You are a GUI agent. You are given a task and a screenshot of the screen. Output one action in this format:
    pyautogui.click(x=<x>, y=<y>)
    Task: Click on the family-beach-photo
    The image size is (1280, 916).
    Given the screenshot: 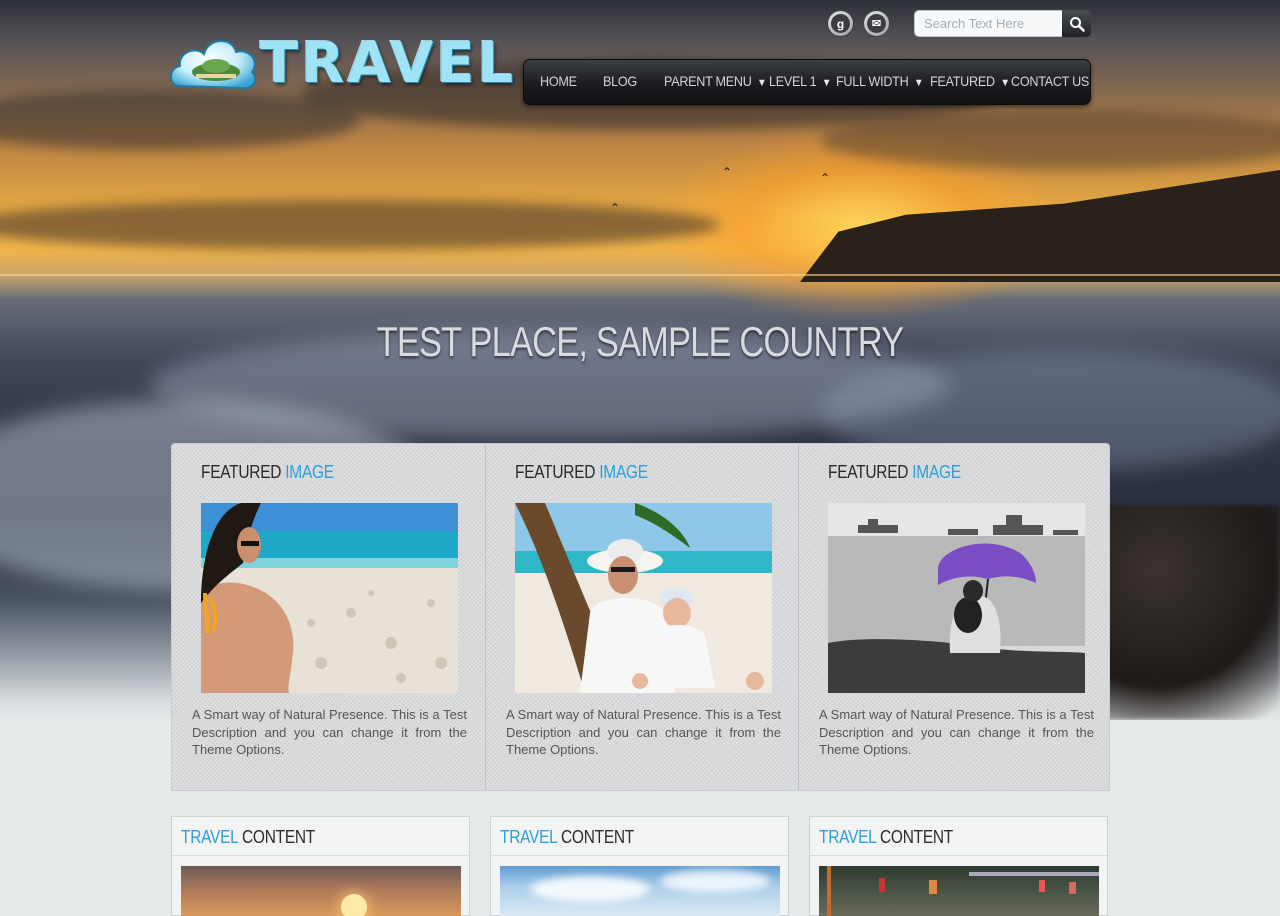 What is the action you would take?
    pyautogui.click(x=643, y=598)
    